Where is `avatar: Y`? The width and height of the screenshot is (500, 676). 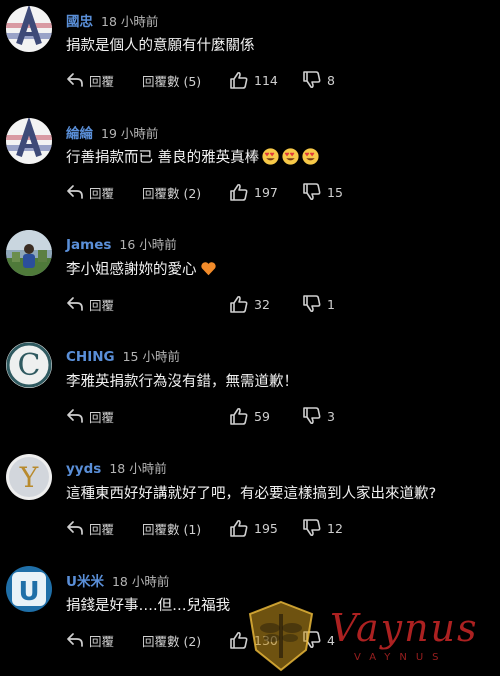
avatar: Y is located at coordinates (29, 477).